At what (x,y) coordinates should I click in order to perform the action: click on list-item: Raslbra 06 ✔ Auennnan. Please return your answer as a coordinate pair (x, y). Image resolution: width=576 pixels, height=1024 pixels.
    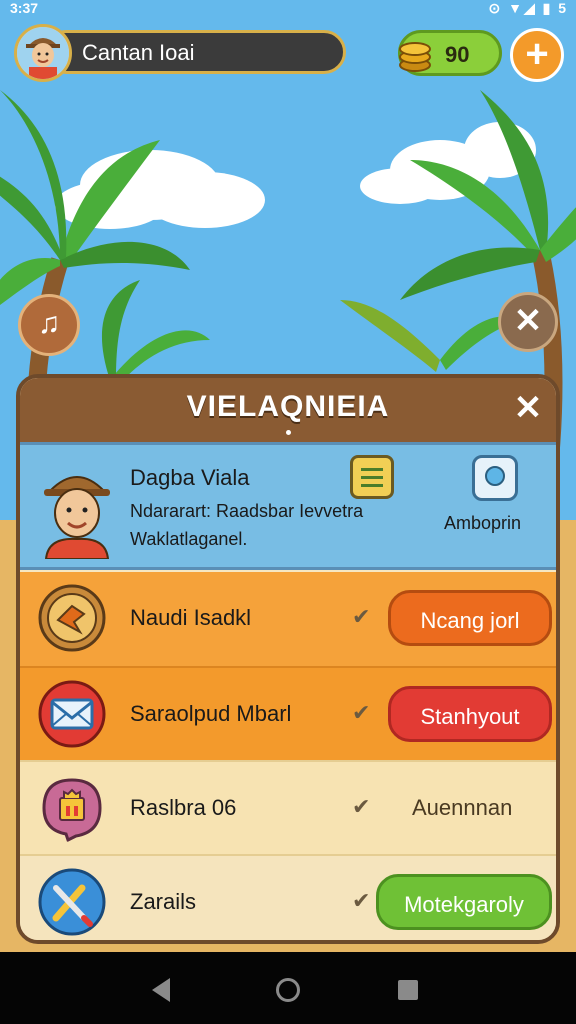
    Looking at the image, I should click on (288, 807).